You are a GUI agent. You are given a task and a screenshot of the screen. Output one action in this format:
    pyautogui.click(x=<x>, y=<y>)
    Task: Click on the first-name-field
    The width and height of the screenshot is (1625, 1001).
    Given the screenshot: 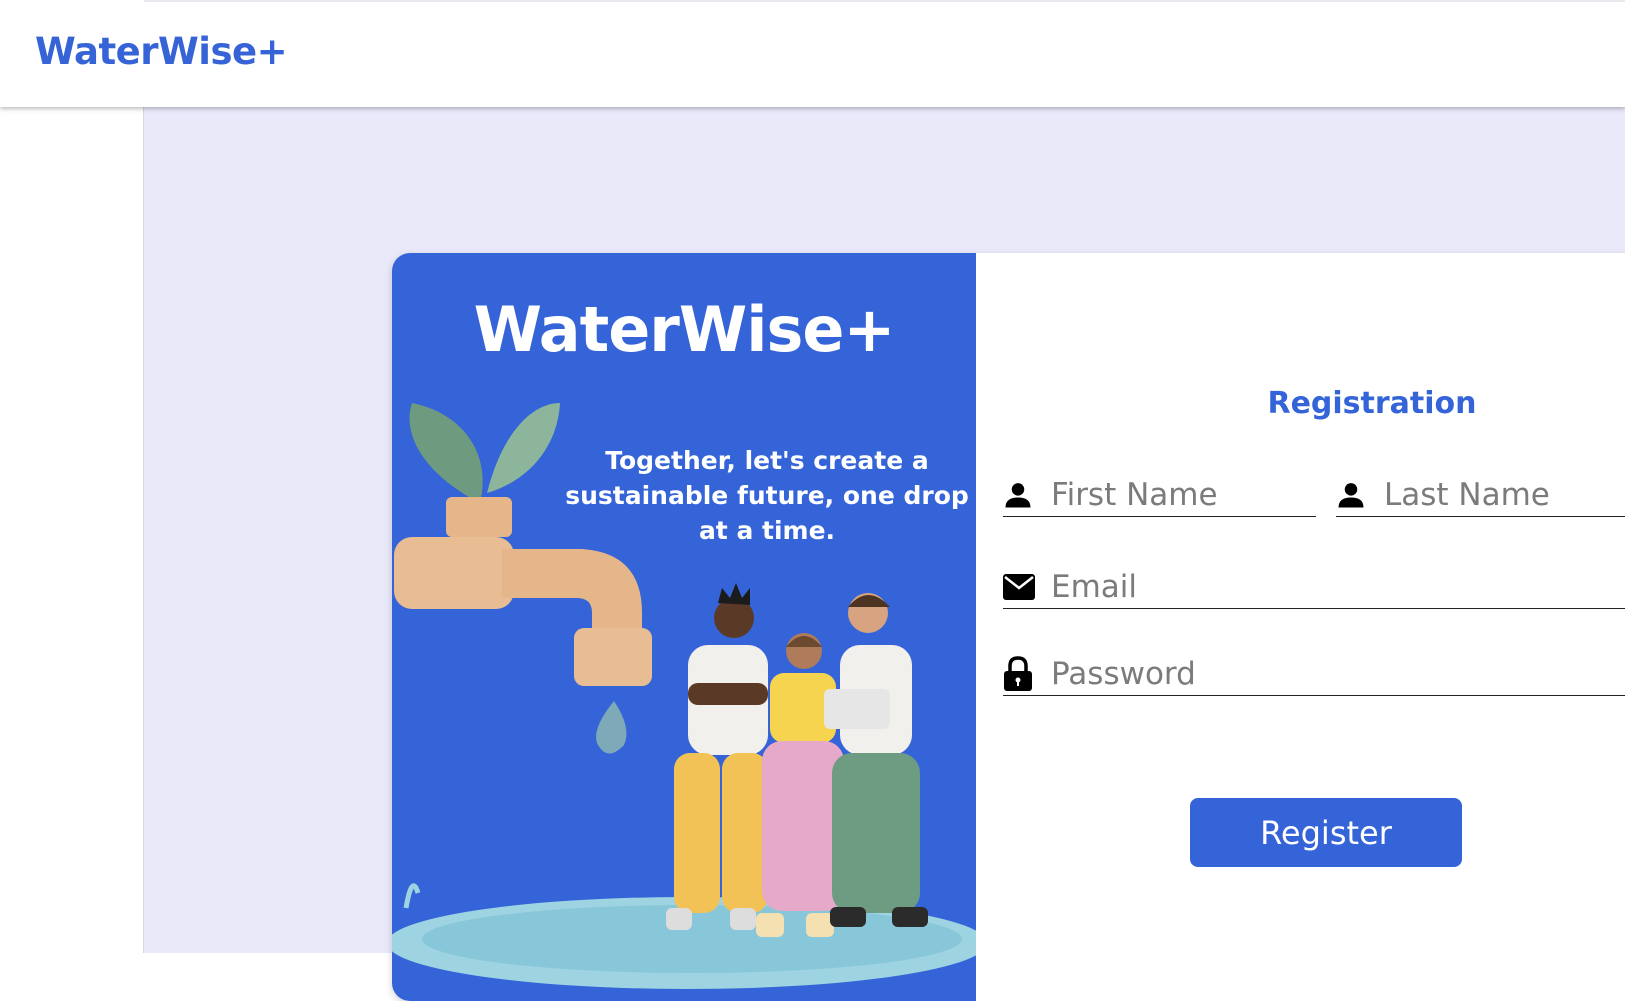 What is the action you would take?
    pyautogui.click(x=1159, y=495)
    